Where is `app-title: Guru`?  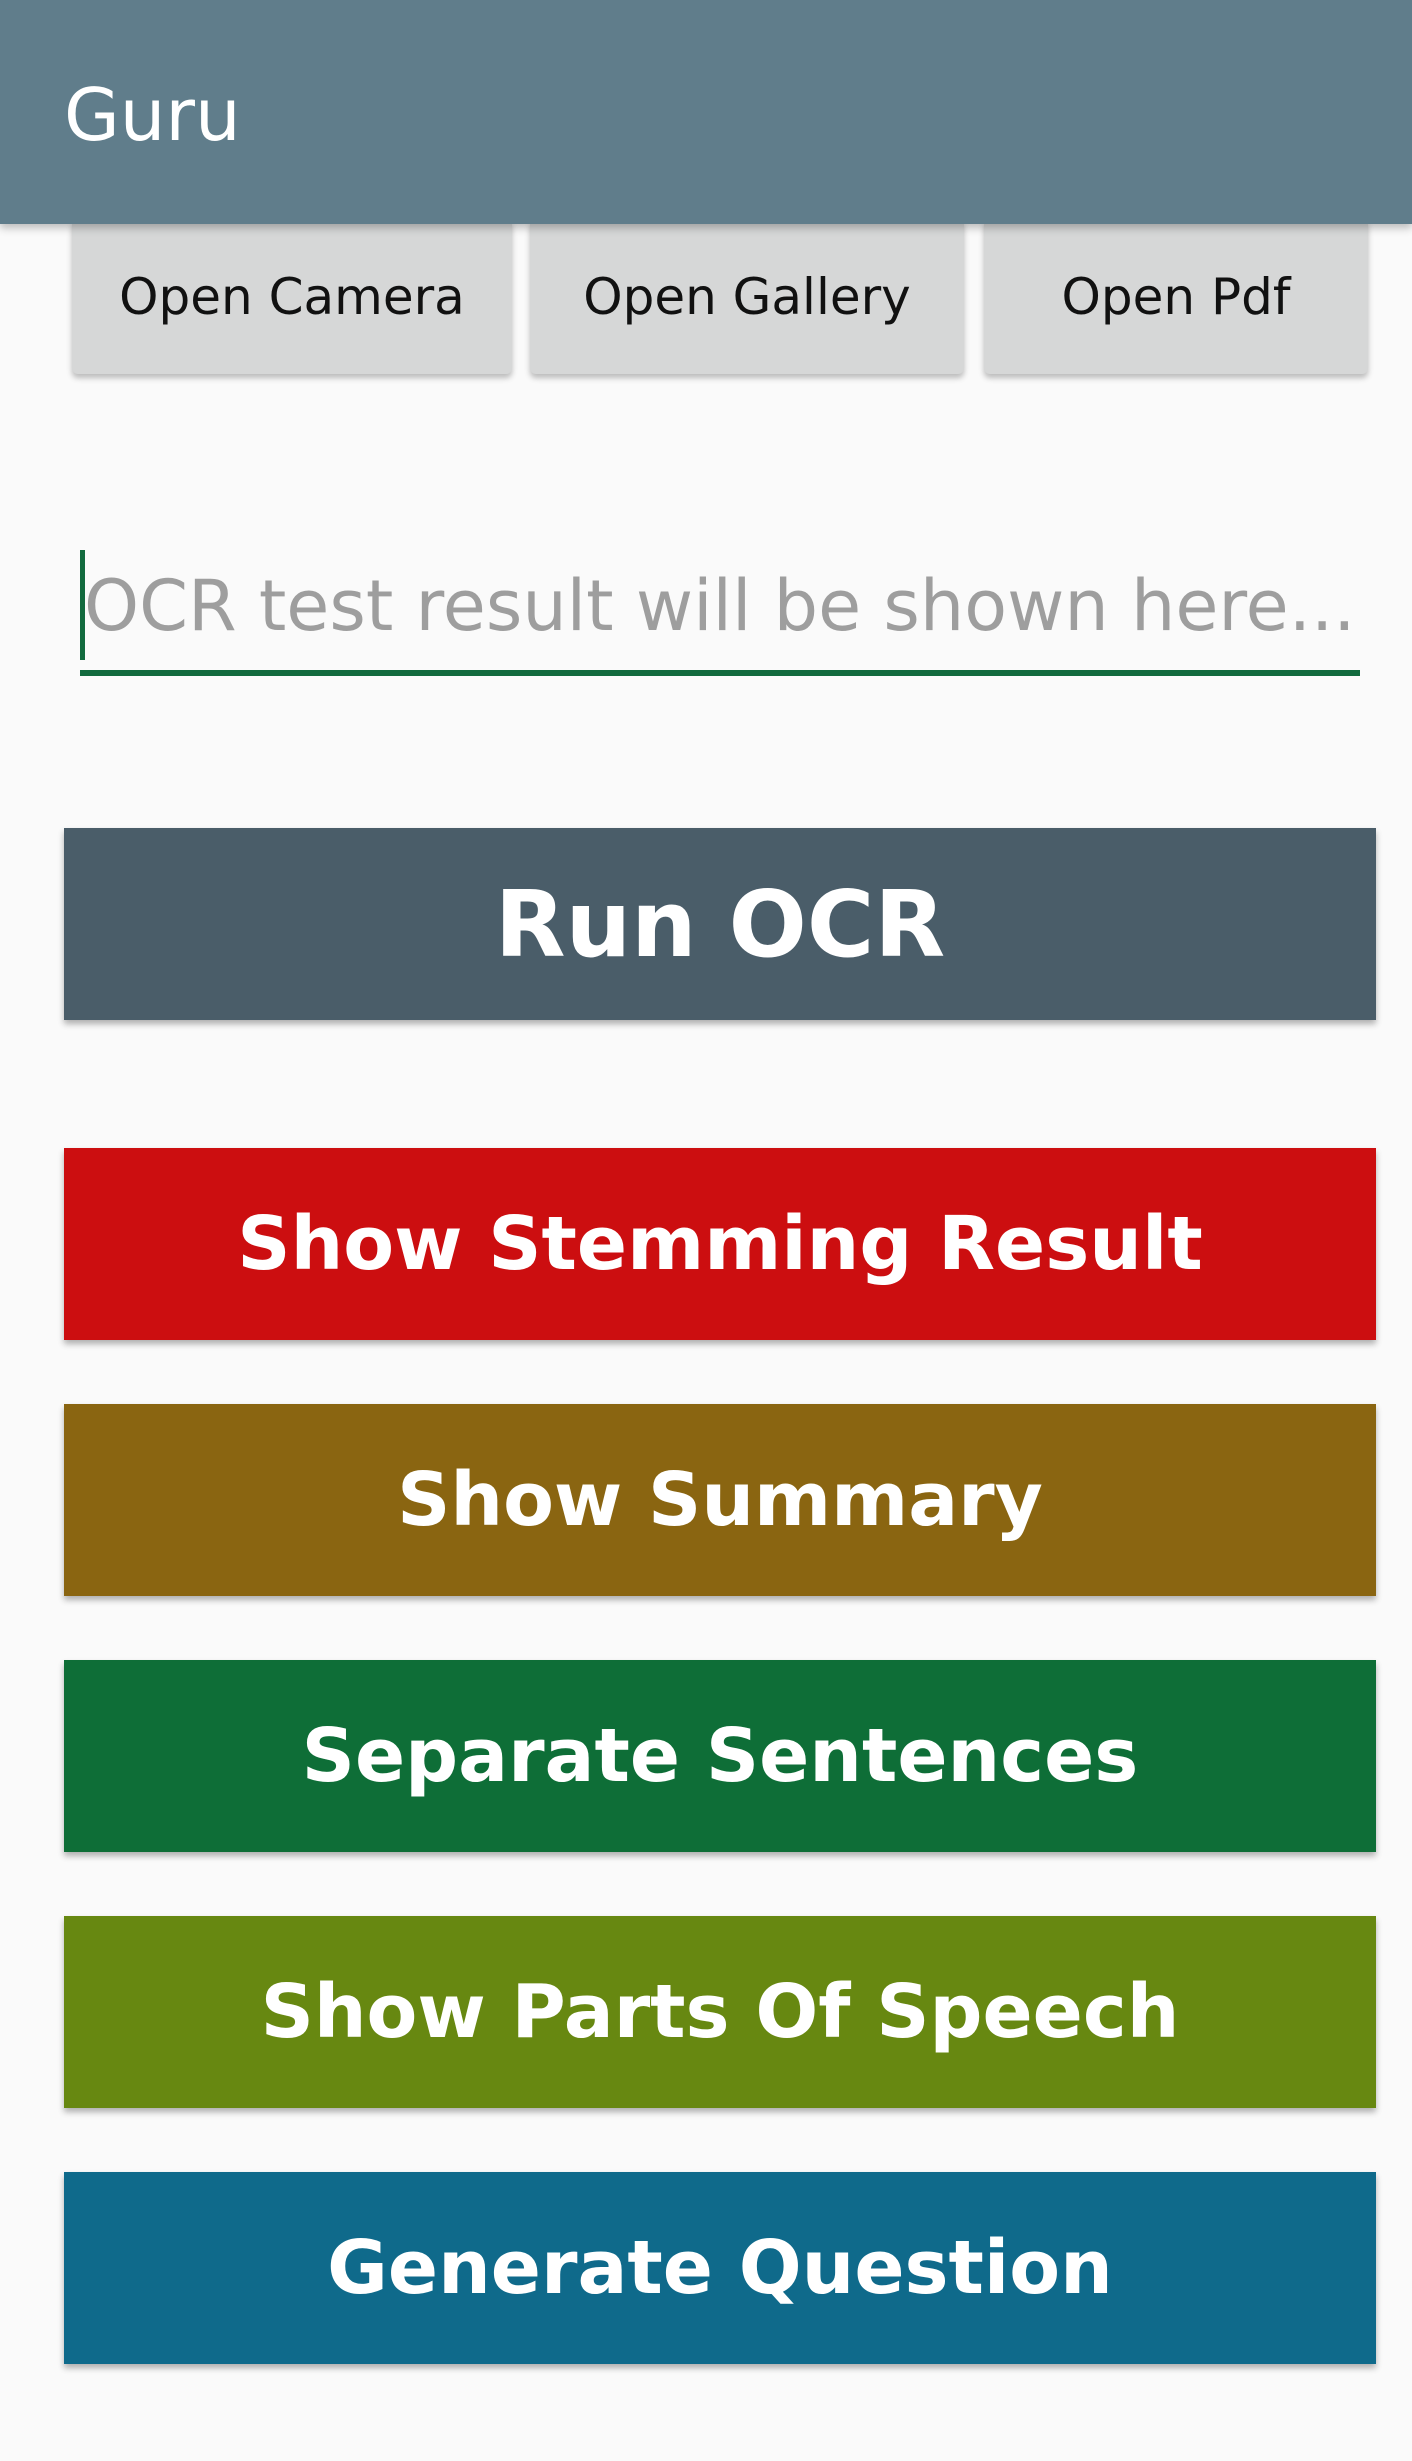
app-title: Guru is located at coordinates (152, 115).